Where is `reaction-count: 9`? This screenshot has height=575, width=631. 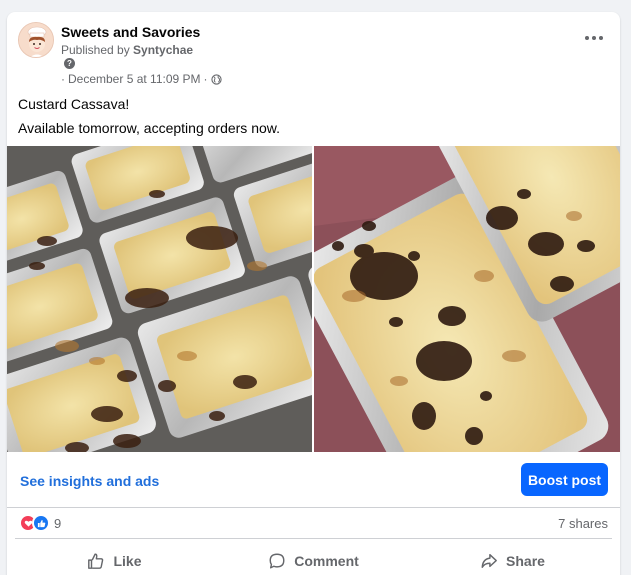 reaction-count: 9 is located at coordinates (57, 523).